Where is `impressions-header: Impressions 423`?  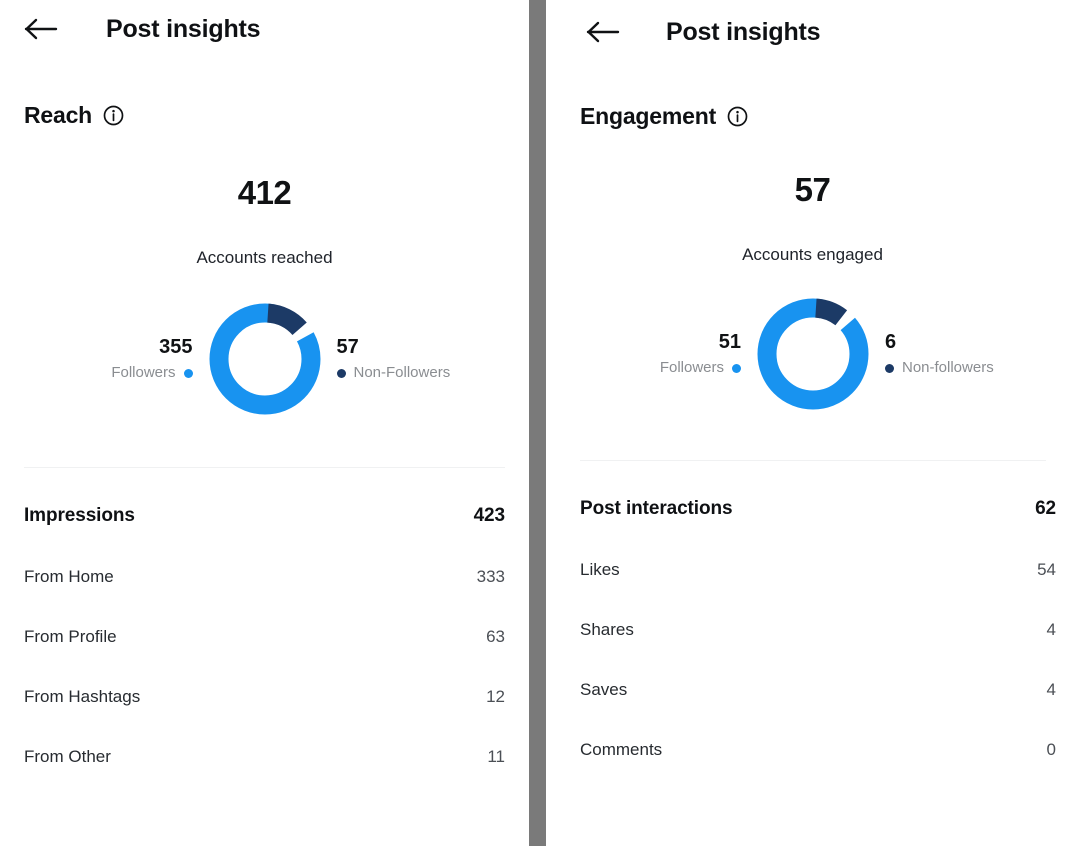
impressions-header: Impressions 423 is located at coordinates (264, 516).